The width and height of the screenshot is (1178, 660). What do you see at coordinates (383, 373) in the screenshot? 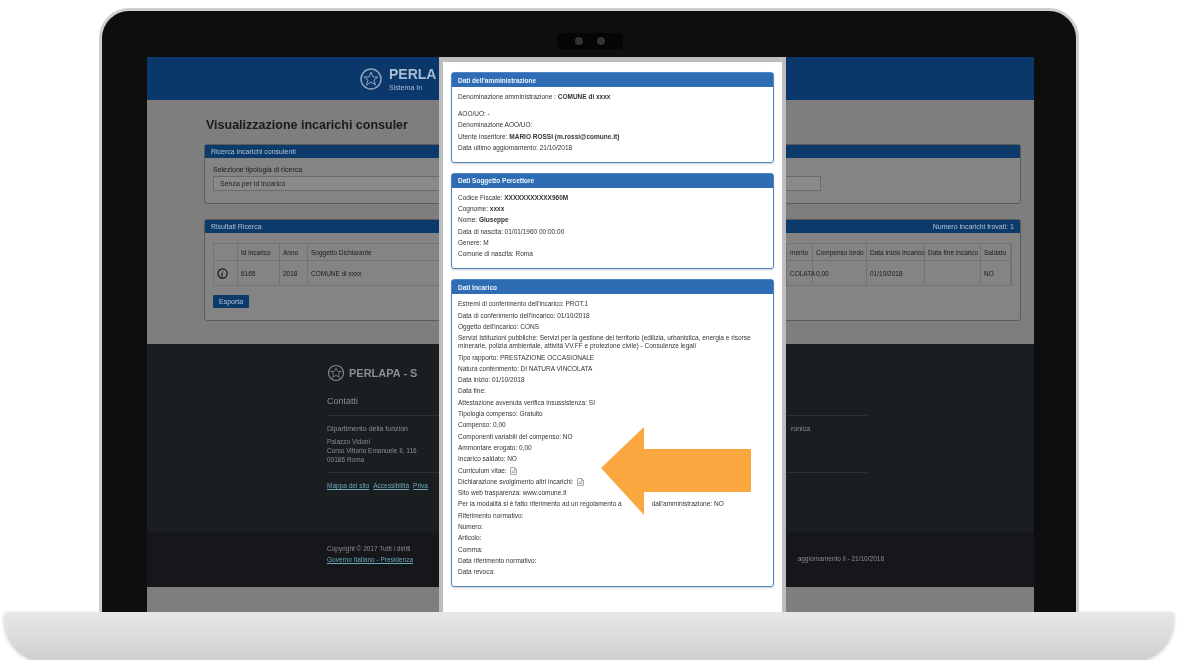
I see `footer-brand: PERLAPA - S` at bounding box center [383, 373].